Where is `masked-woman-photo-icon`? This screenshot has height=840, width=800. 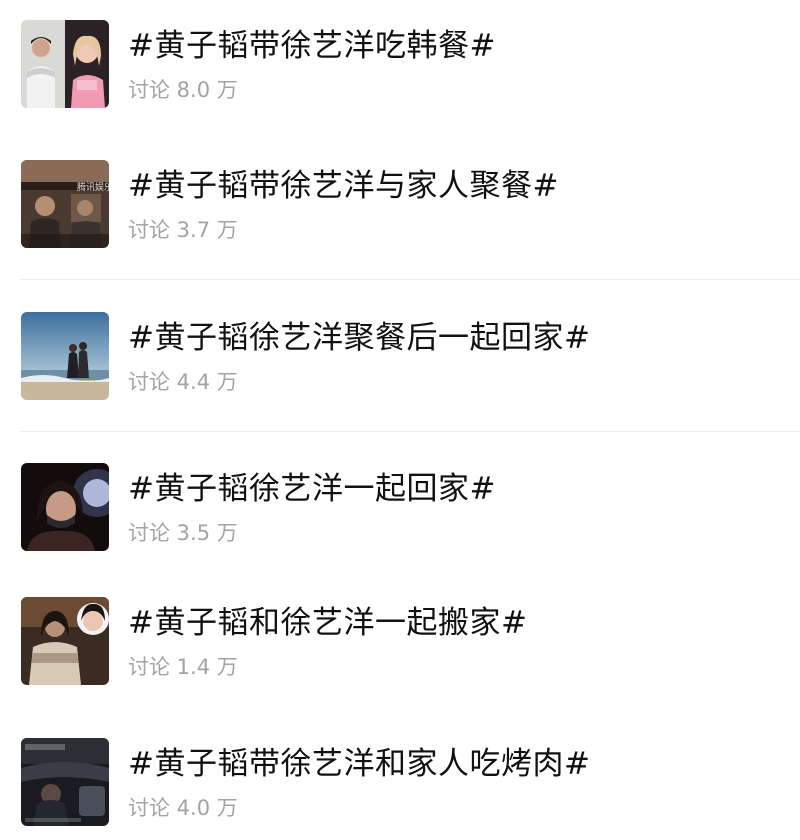
masked-woman-photo-icon is located at coordinates (65, 507).